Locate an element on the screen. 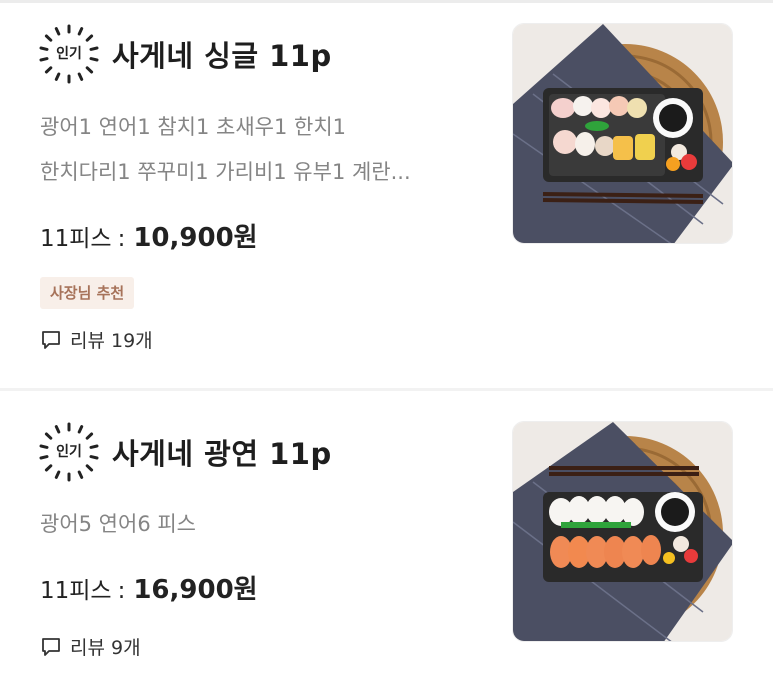 This screenshot has height=687, width=773. menu-item-price: 11피스:16,900원 is located at coordinates (149, 587).